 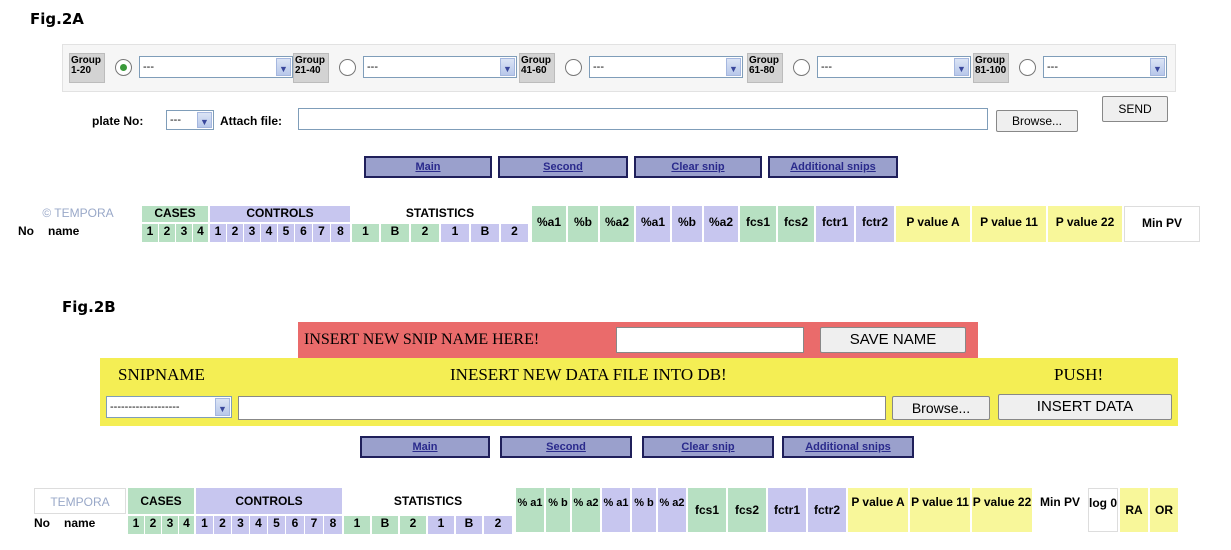 What do you see at coordinates (991, 68) in the screenshot?
I see `group-5-label: Group 81-100` at bounding box center [991, 68].